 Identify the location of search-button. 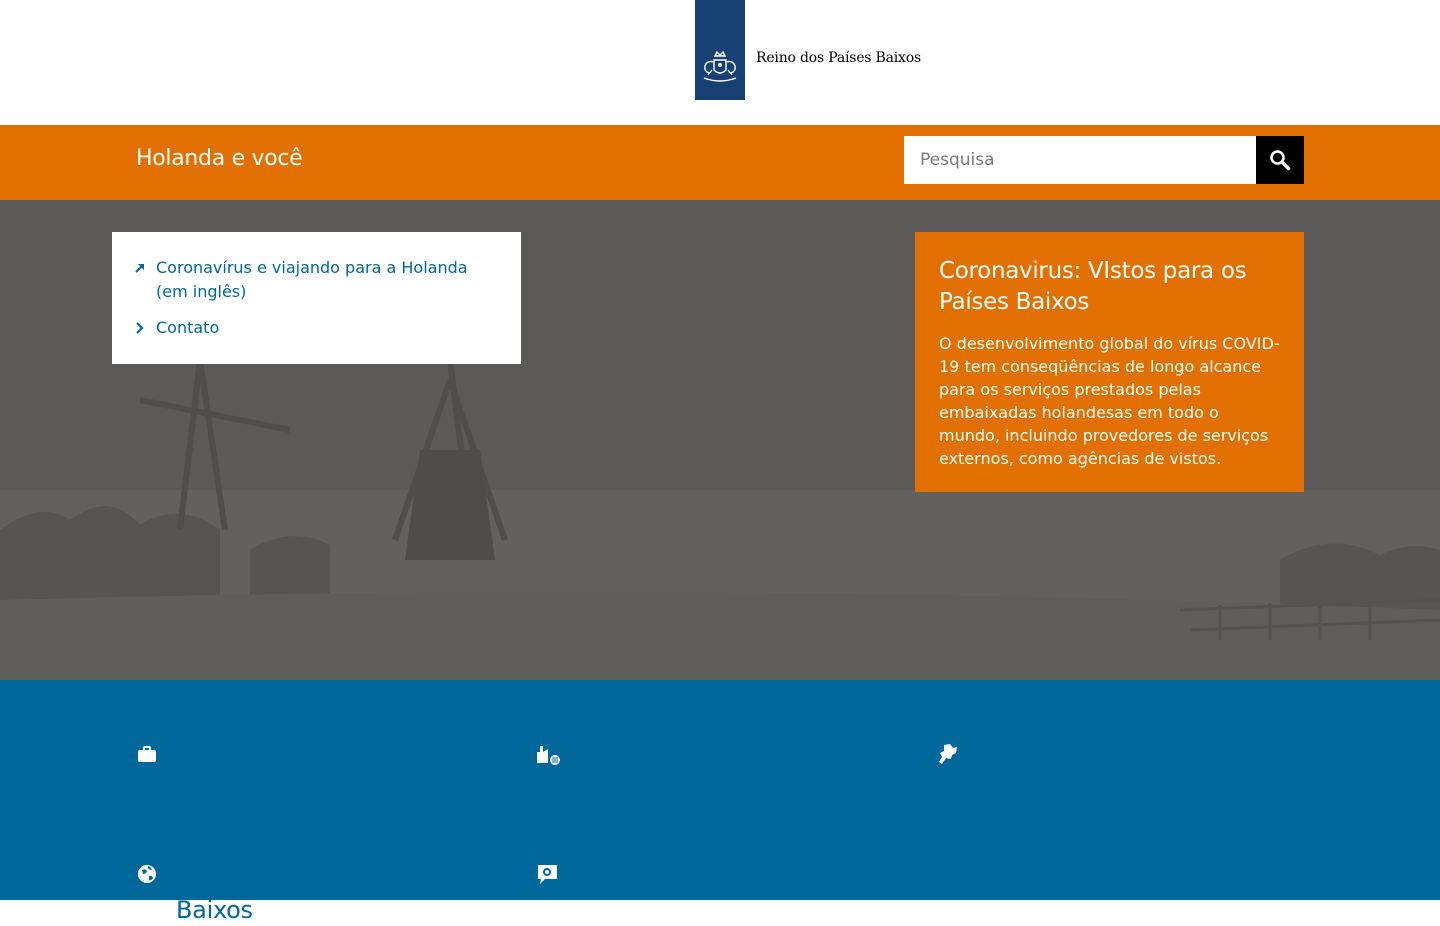
(1280, 160).